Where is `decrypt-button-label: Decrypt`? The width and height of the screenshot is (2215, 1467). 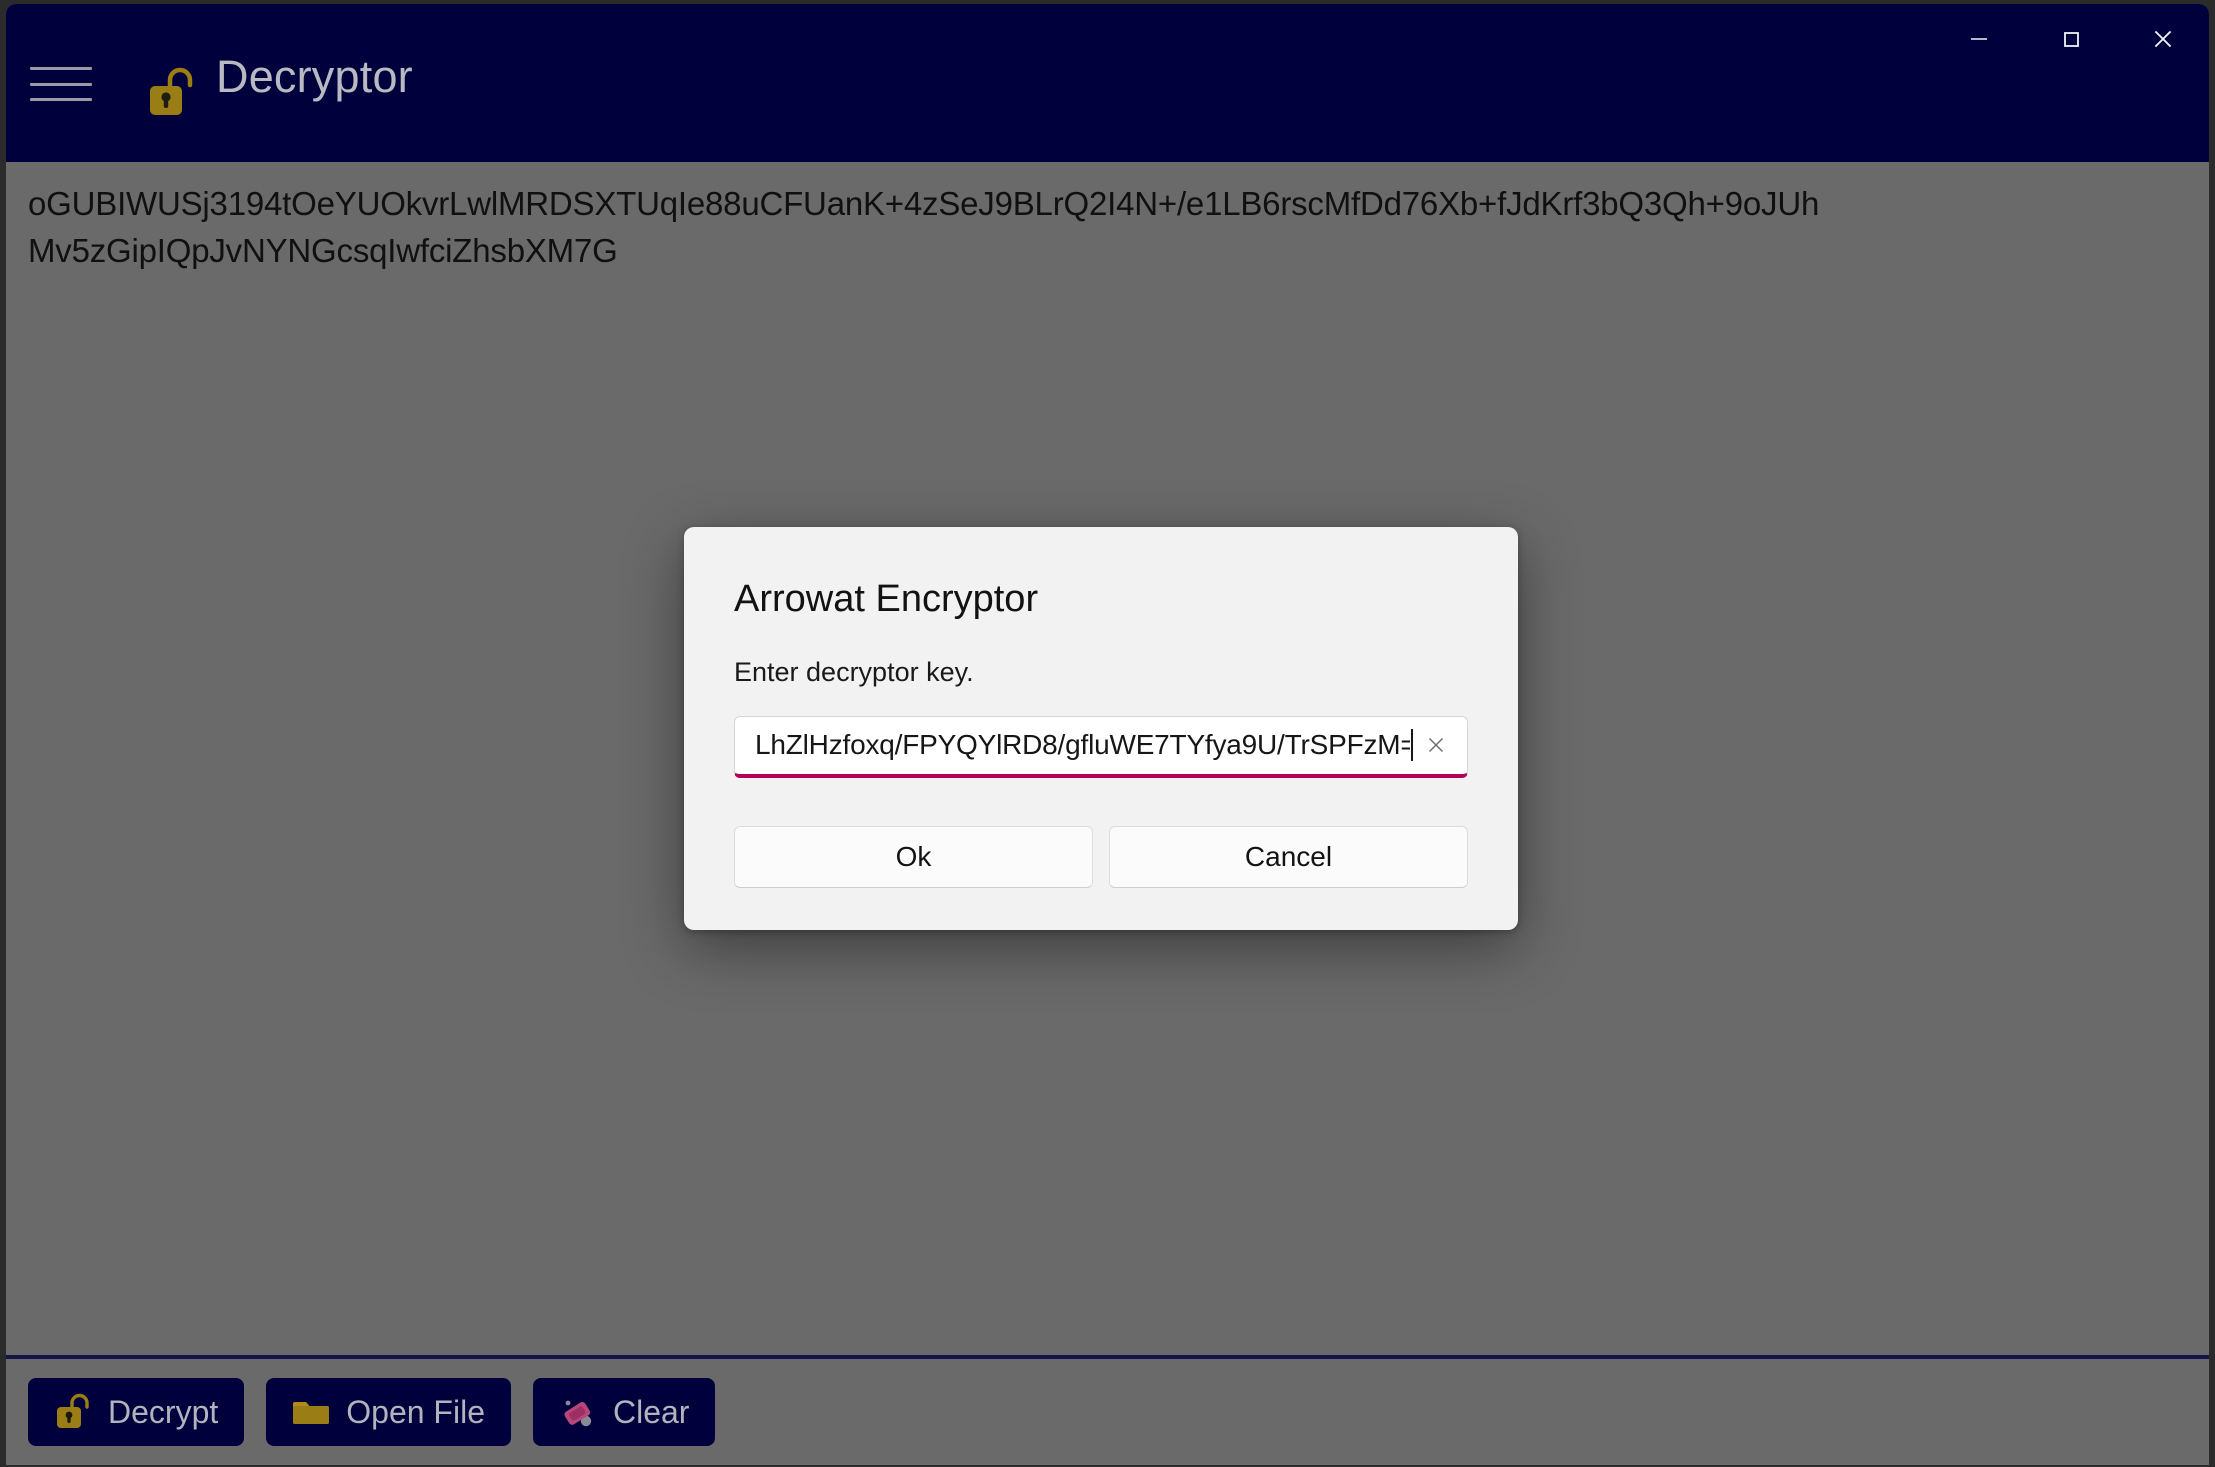
decrypt-button-label: Decrypt is located at coordinates (163, 1411).